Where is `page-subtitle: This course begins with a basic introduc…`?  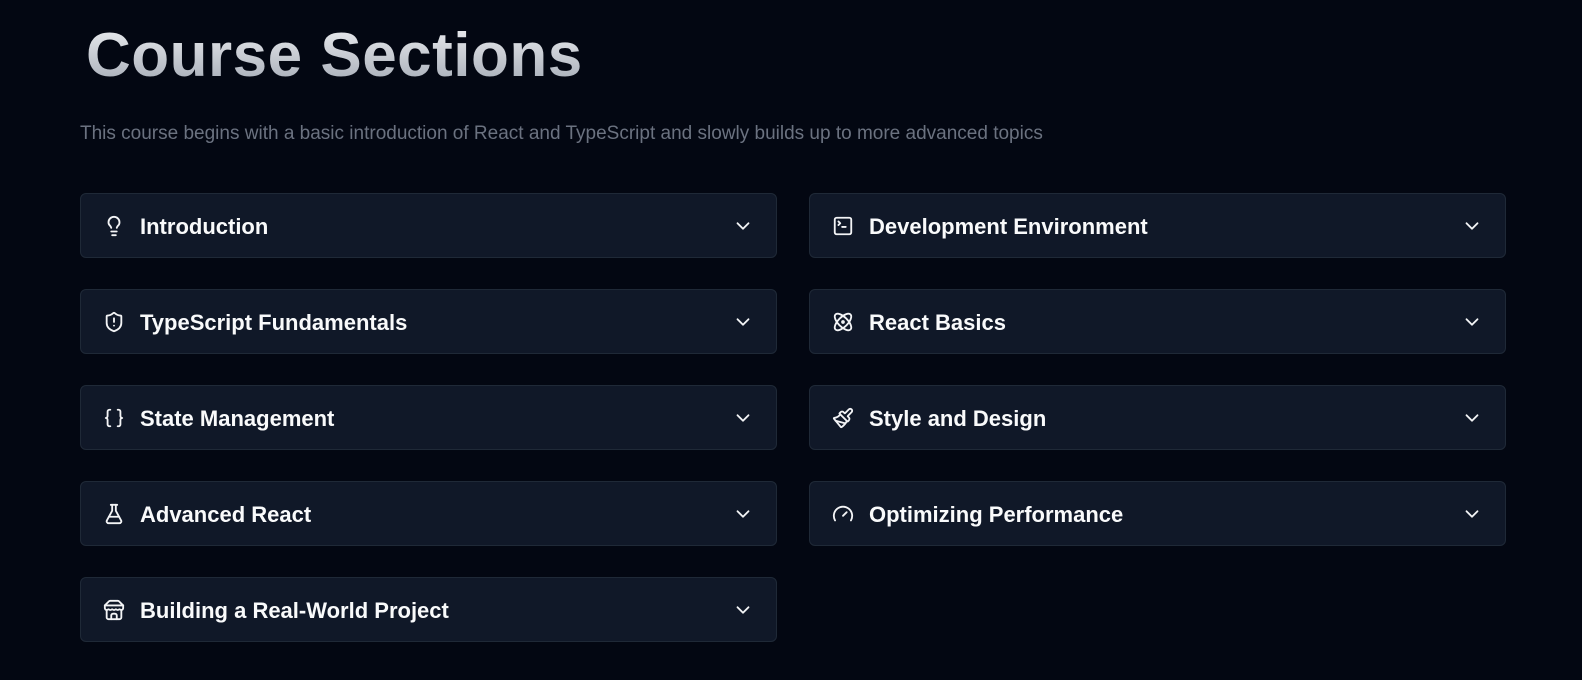 page-subtitle: This course begins with a basic introduc… is located at coordinates (561, 133).